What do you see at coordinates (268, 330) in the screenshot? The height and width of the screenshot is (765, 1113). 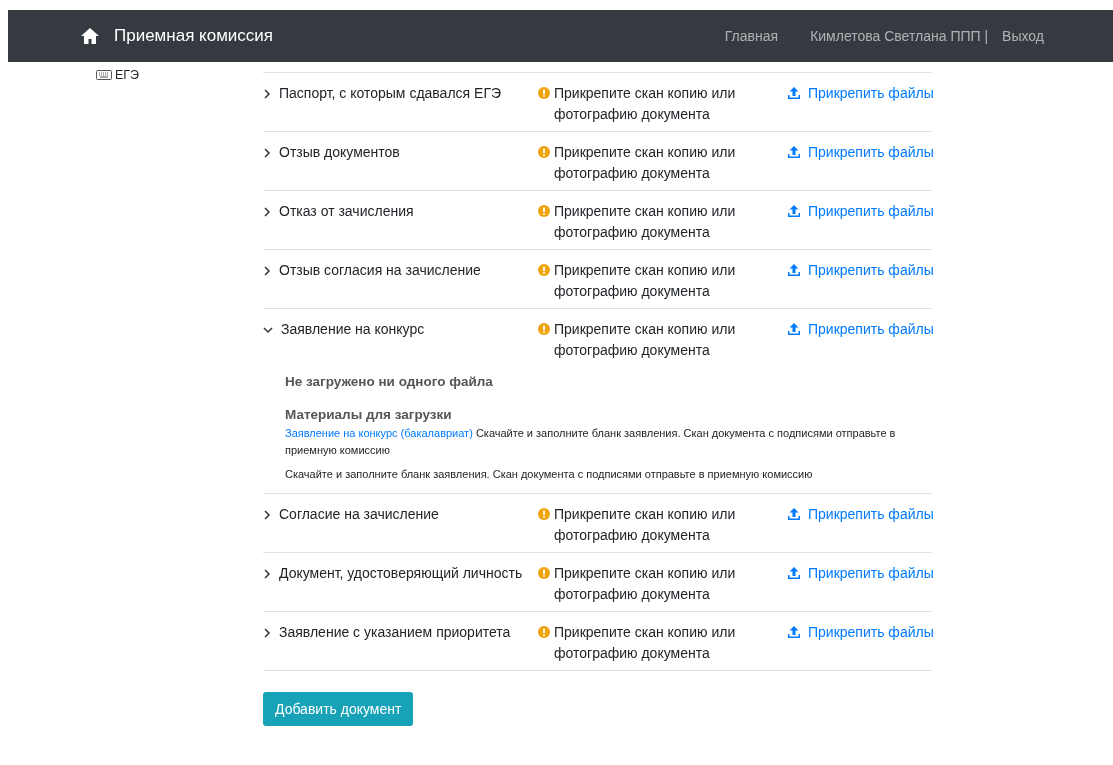 I see `chevron-down-icon` at bounding box center [268, 330].